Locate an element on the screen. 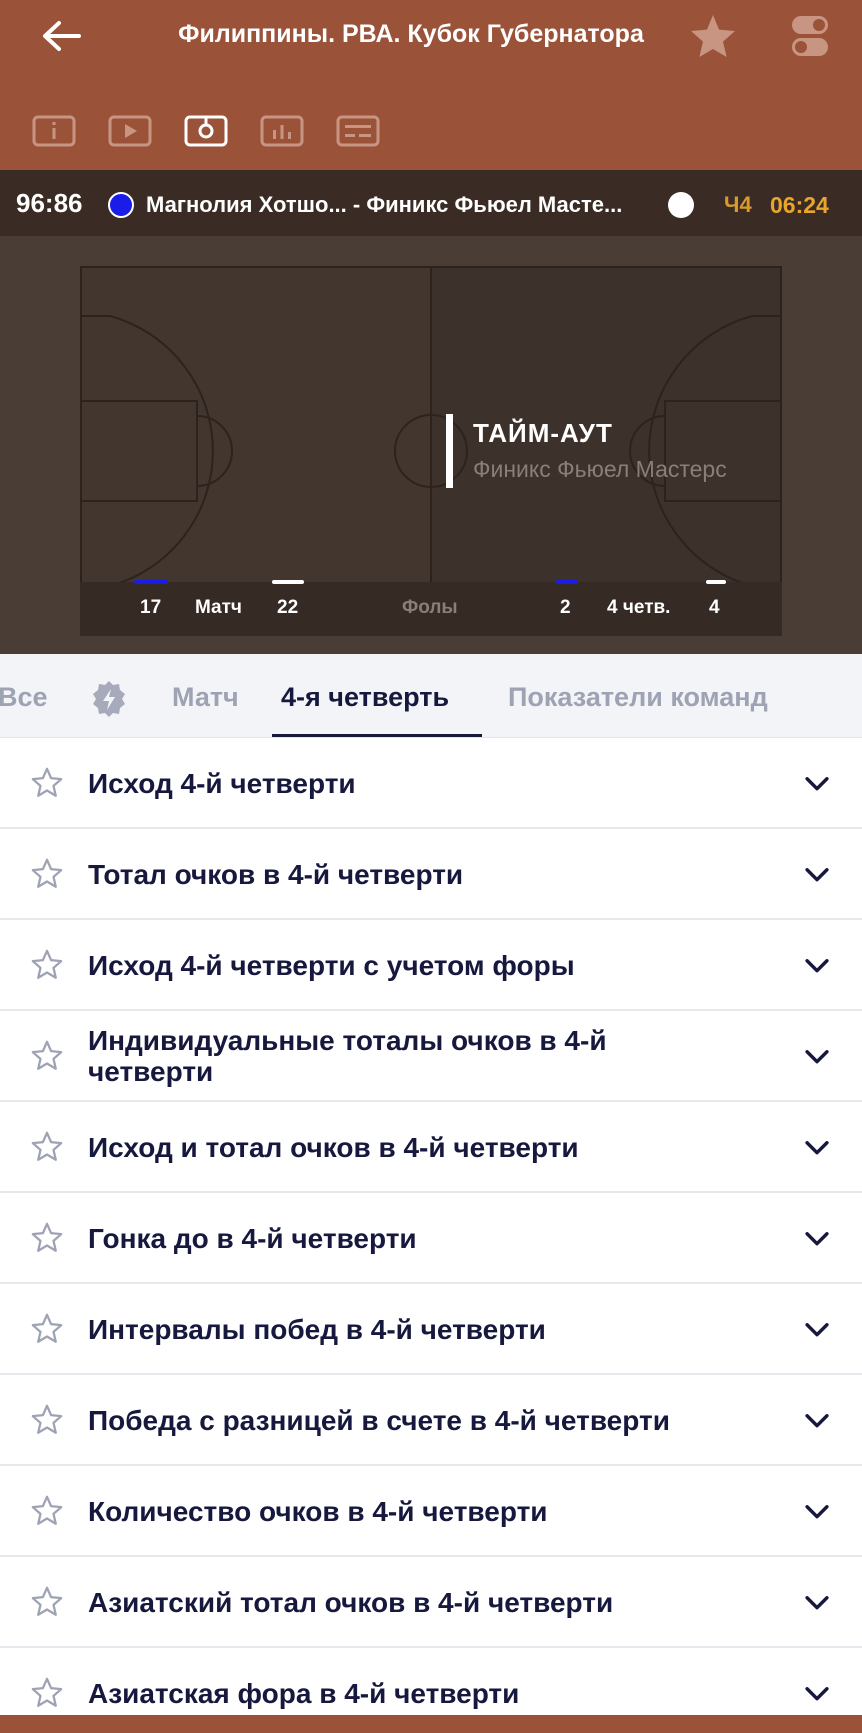 This screenshot has width=862, height=1733. bottom-bar is located at coordinates (431, 1724).